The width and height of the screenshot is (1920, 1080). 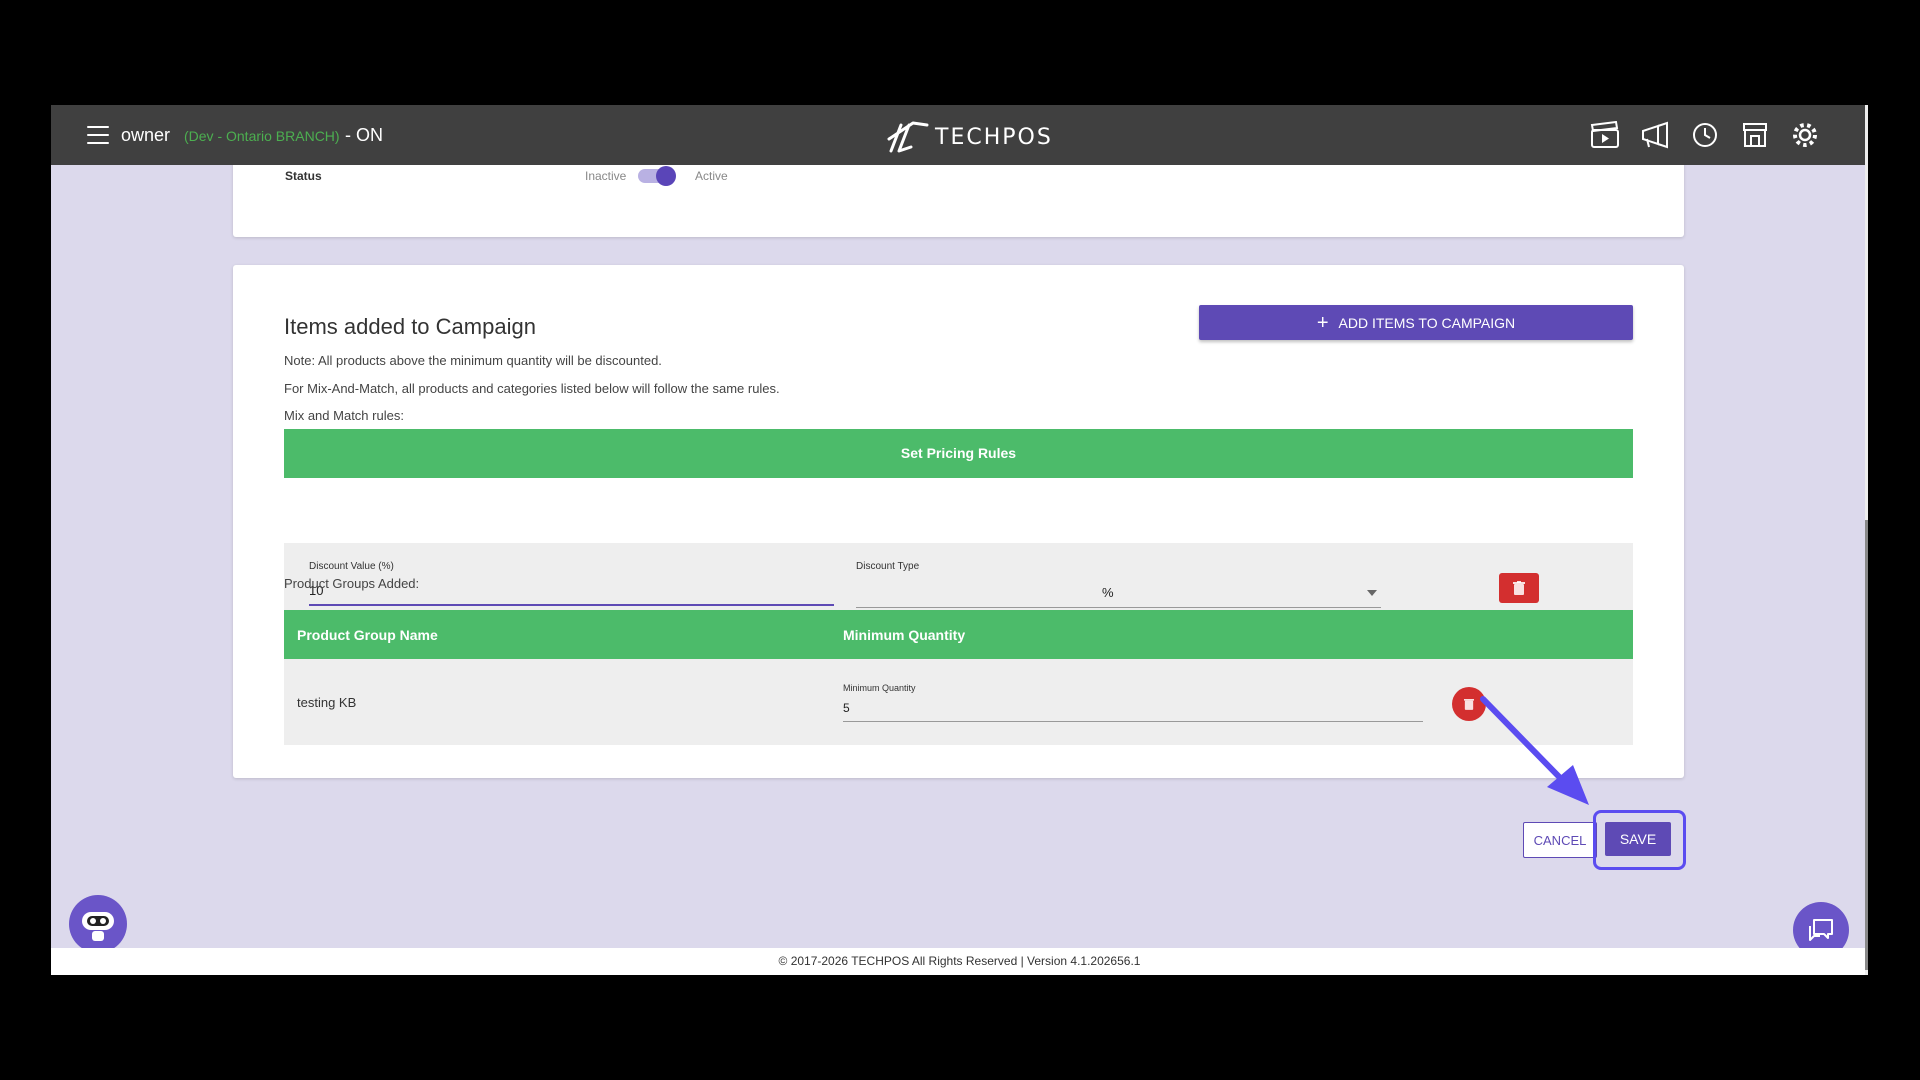 What do you see at coordinates (958, 702) in the screenshot?
I see `table-row: testing KB Minimum Quantity 5` at bounding box center [958, 702].